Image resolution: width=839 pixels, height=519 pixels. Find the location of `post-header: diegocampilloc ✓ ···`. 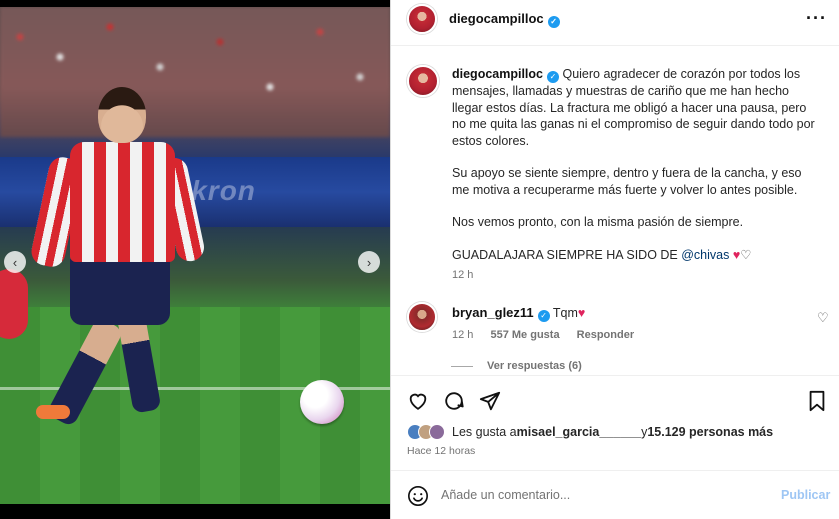

post-header: diegocampilloc ✓ ··· is located at coordinates (615, 23).